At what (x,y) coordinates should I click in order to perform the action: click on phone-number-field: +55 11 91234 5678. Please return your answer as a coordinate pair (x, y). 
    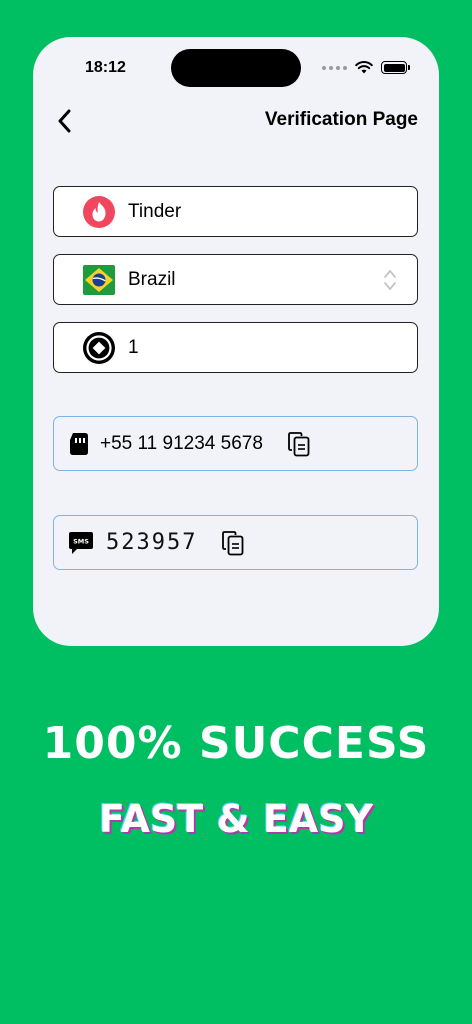
    Looking at the image, I should click on (235, 443).